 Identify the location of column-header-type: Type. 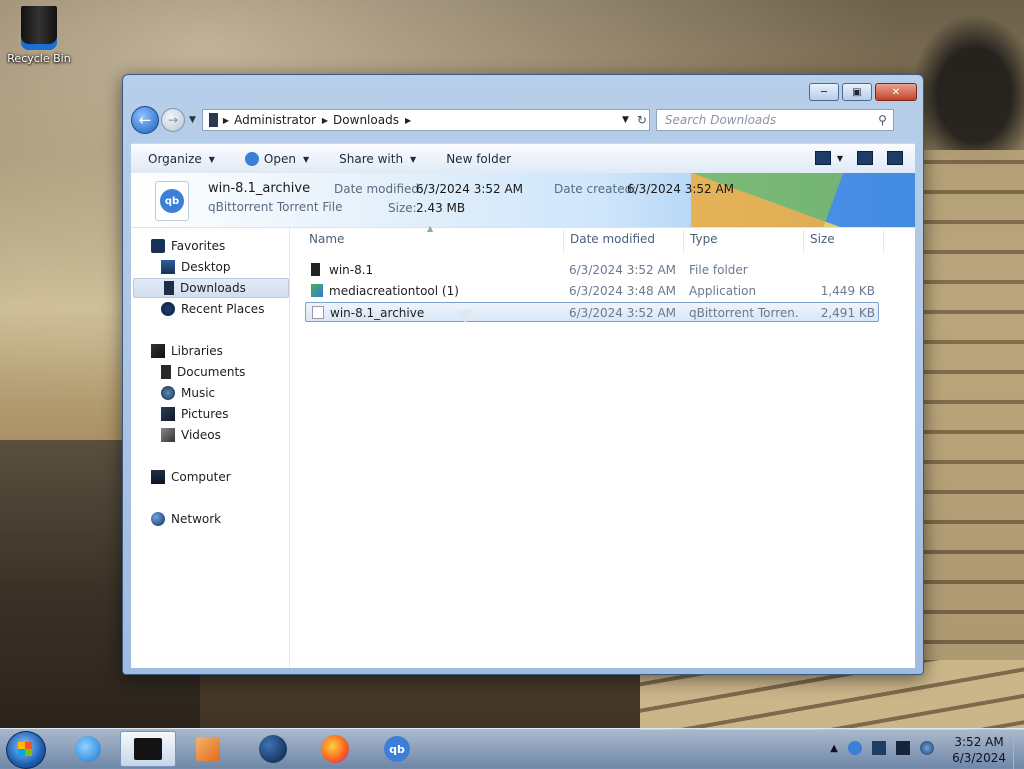
(704, 239).